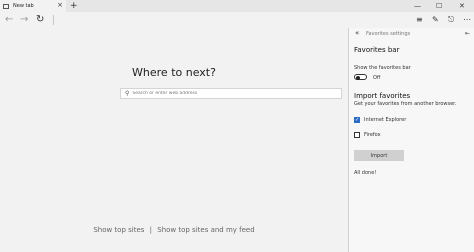 This screenshot has height=252, width=474. What do you see at coordinates (419, 20) in the screenshot?
I see `hub-icon: ≡` at bounding box center [419, 20].